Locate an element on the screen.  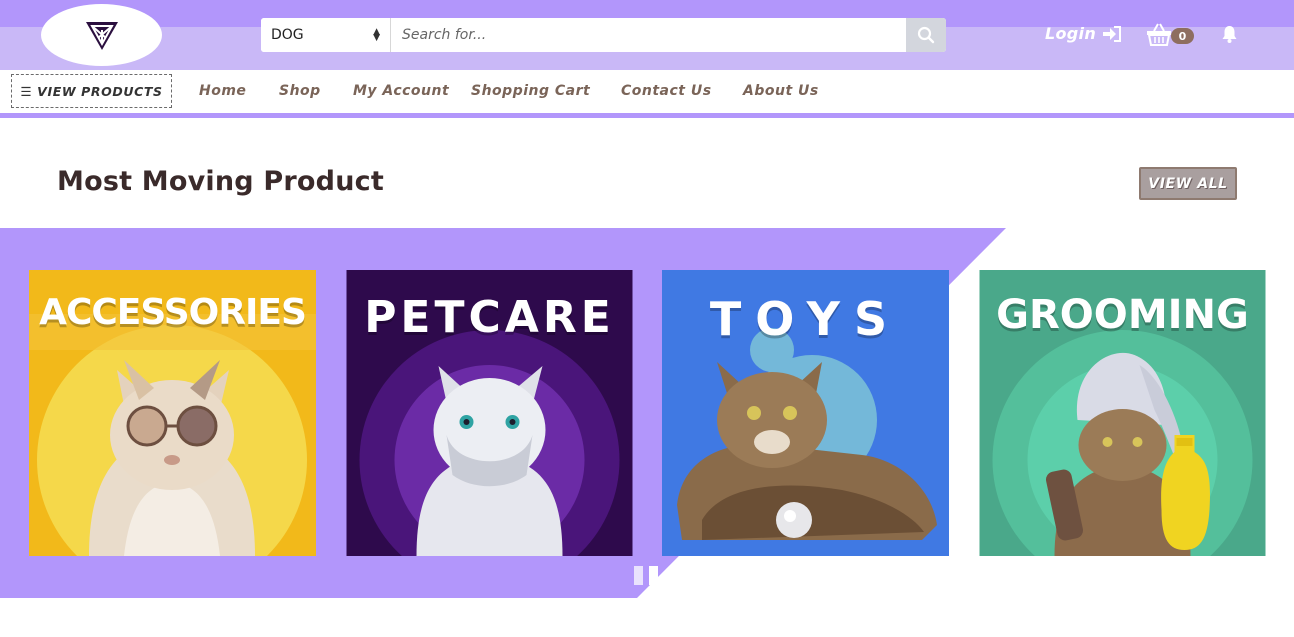
search-button is located at coordinates (926, 35).